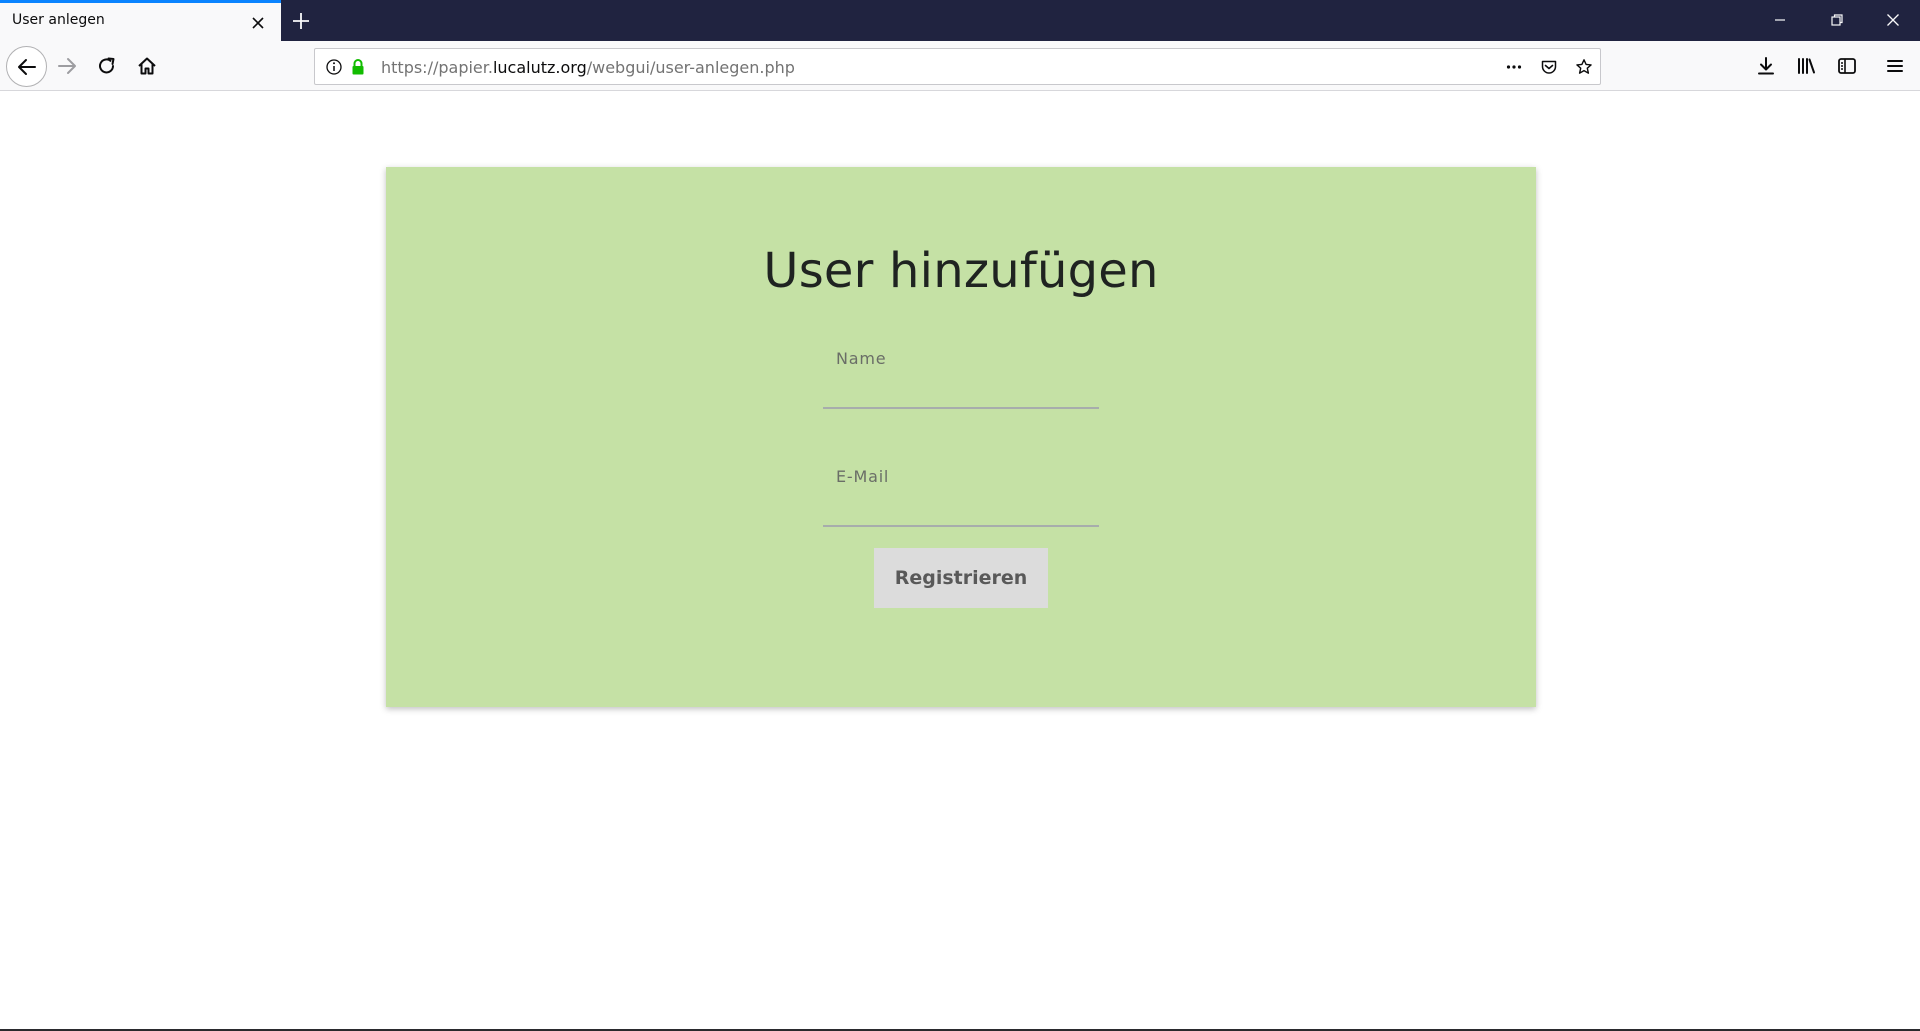  Describe the element at coordinates (961, 526) in the screenshot. I see `email-underline` at that location.